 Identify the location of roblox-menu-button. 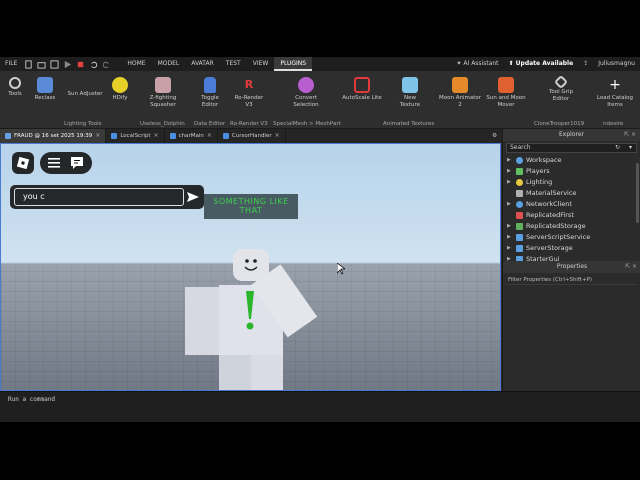
(23, 163).